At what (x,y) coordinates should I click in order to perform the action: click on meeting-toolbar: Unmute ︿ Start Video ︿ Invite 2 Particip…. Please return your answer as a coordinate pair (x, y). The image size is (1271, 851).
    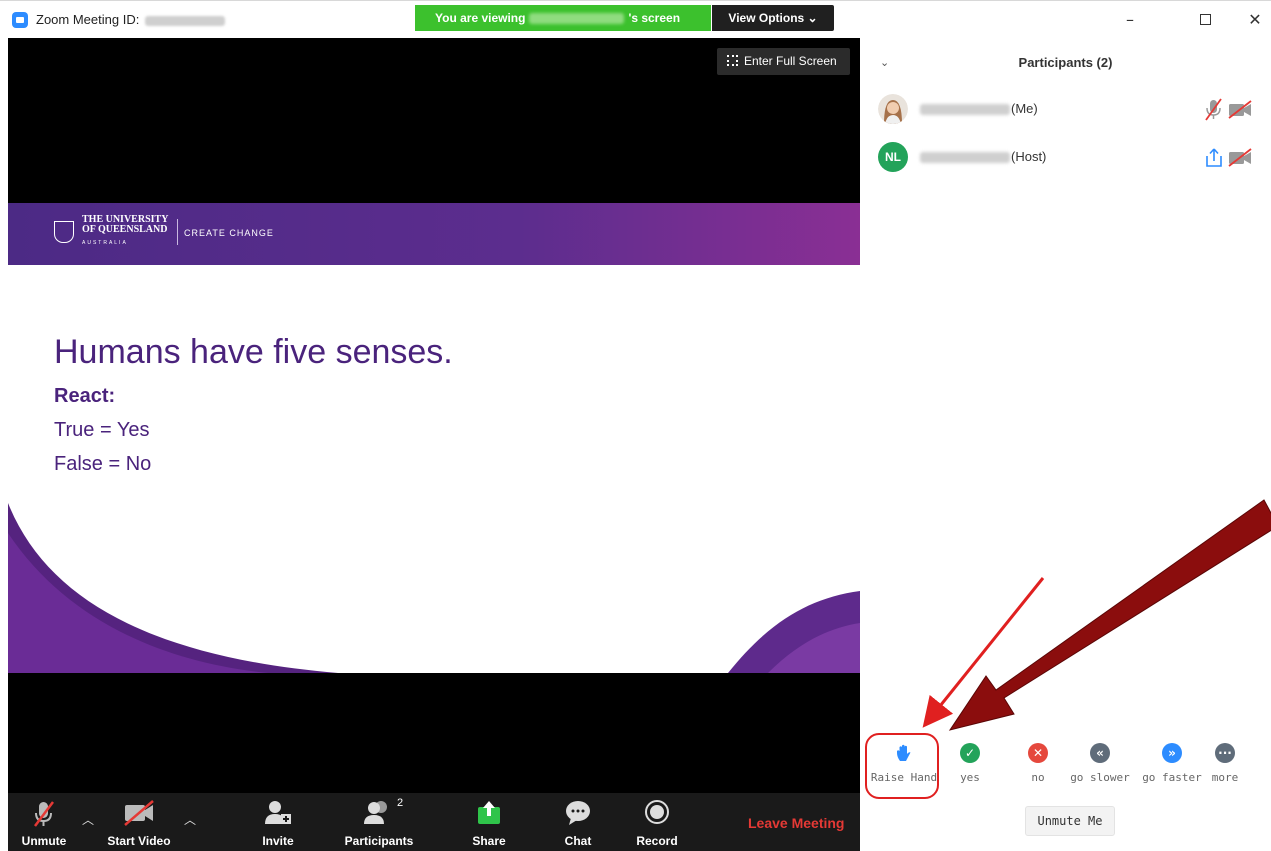
    Looking at the image, I should click on (434, 822).